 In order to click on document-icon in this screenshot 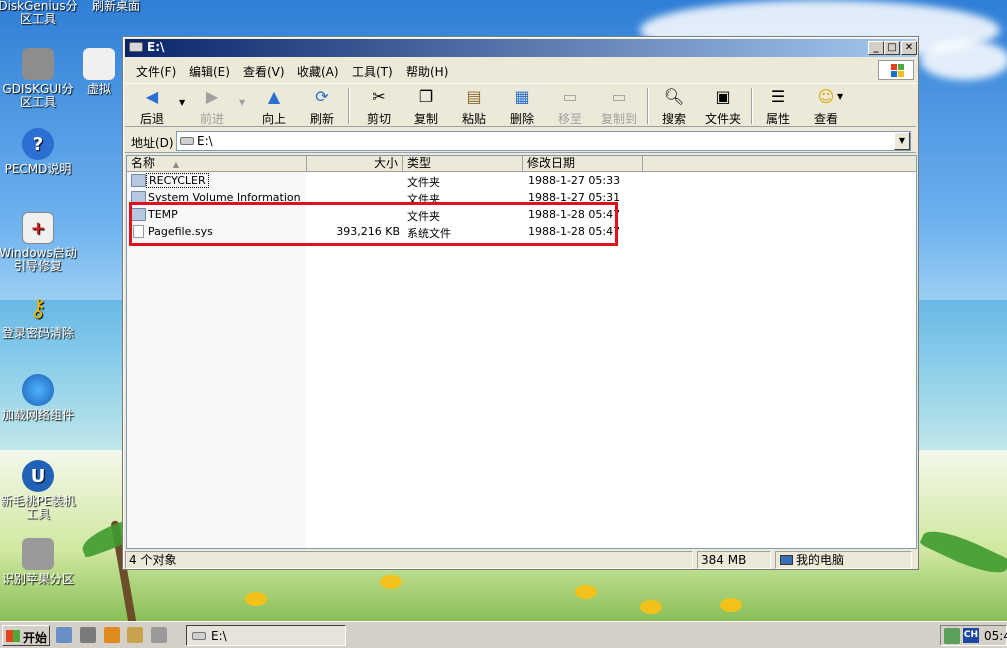, I will do `click(99, 64)`.